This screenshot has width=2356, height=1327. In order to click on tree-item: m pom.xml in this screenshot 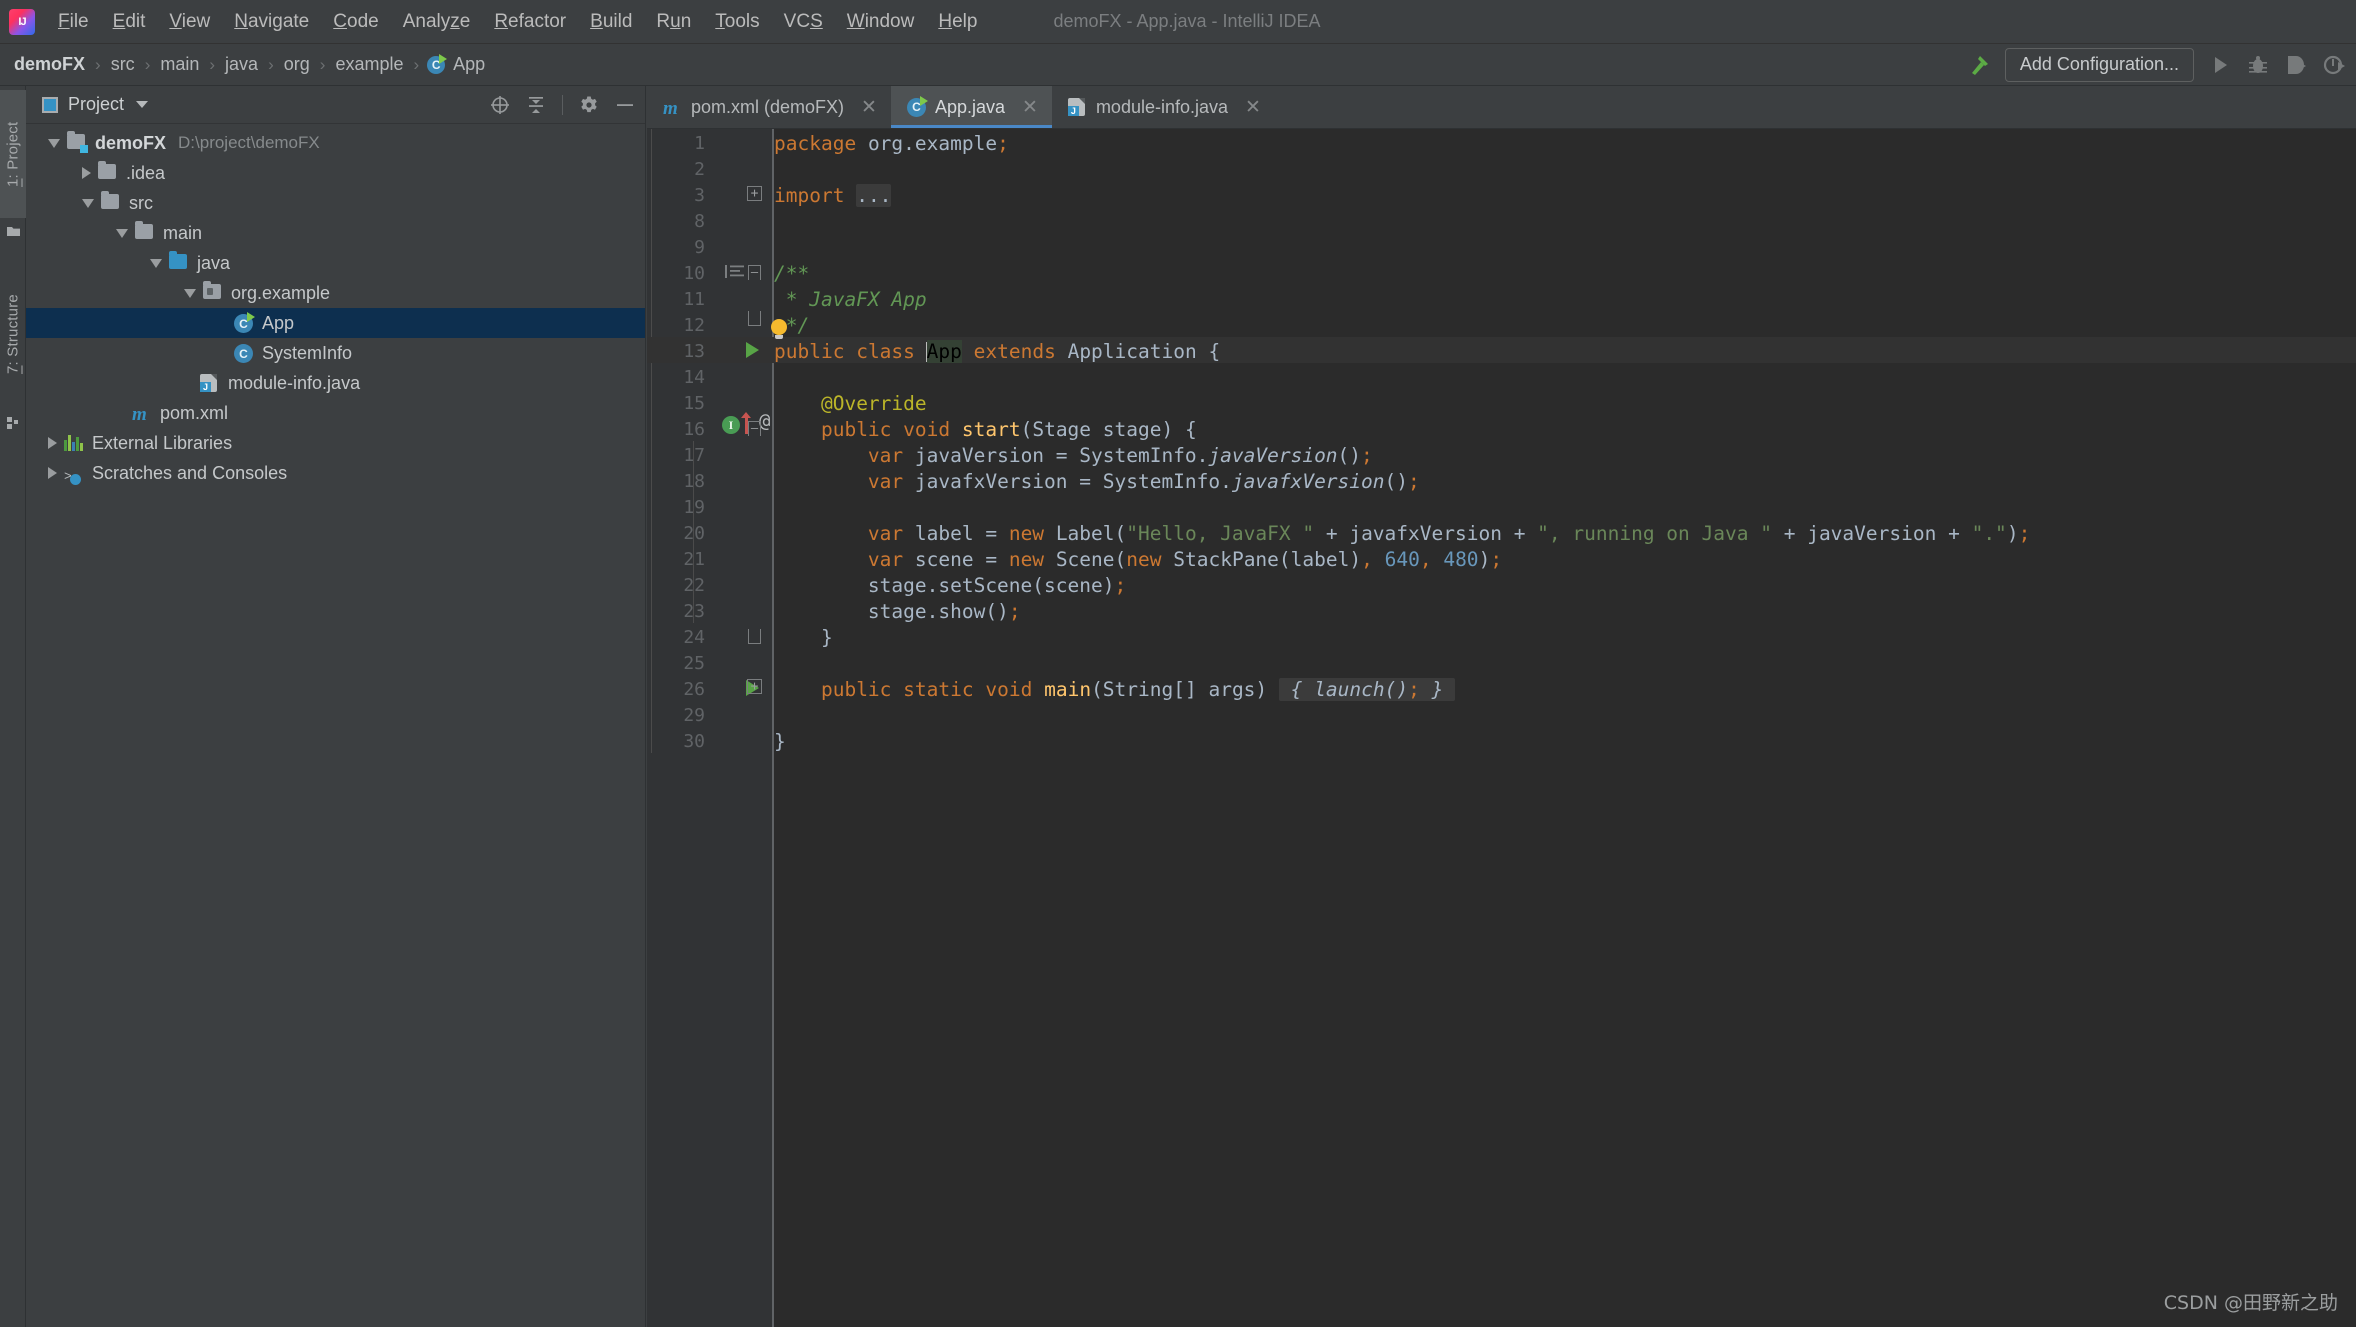, I will do `click(335, 413)`.